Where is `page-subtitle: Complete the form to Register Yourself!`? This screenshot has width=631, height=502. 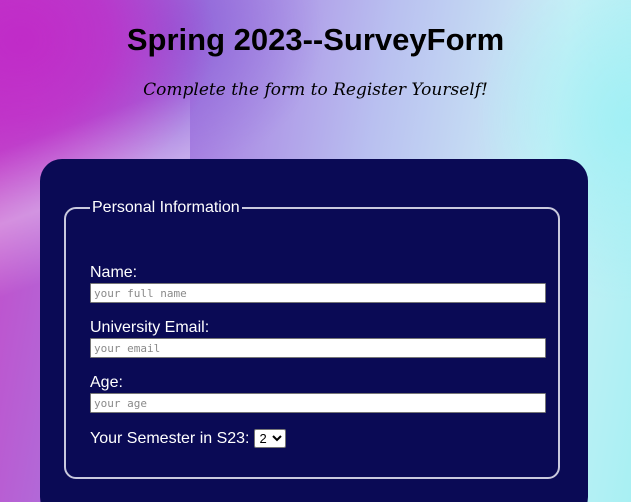 page-subtitle: Complete the form to Register Yourself! is located at coordinates (315, 90).